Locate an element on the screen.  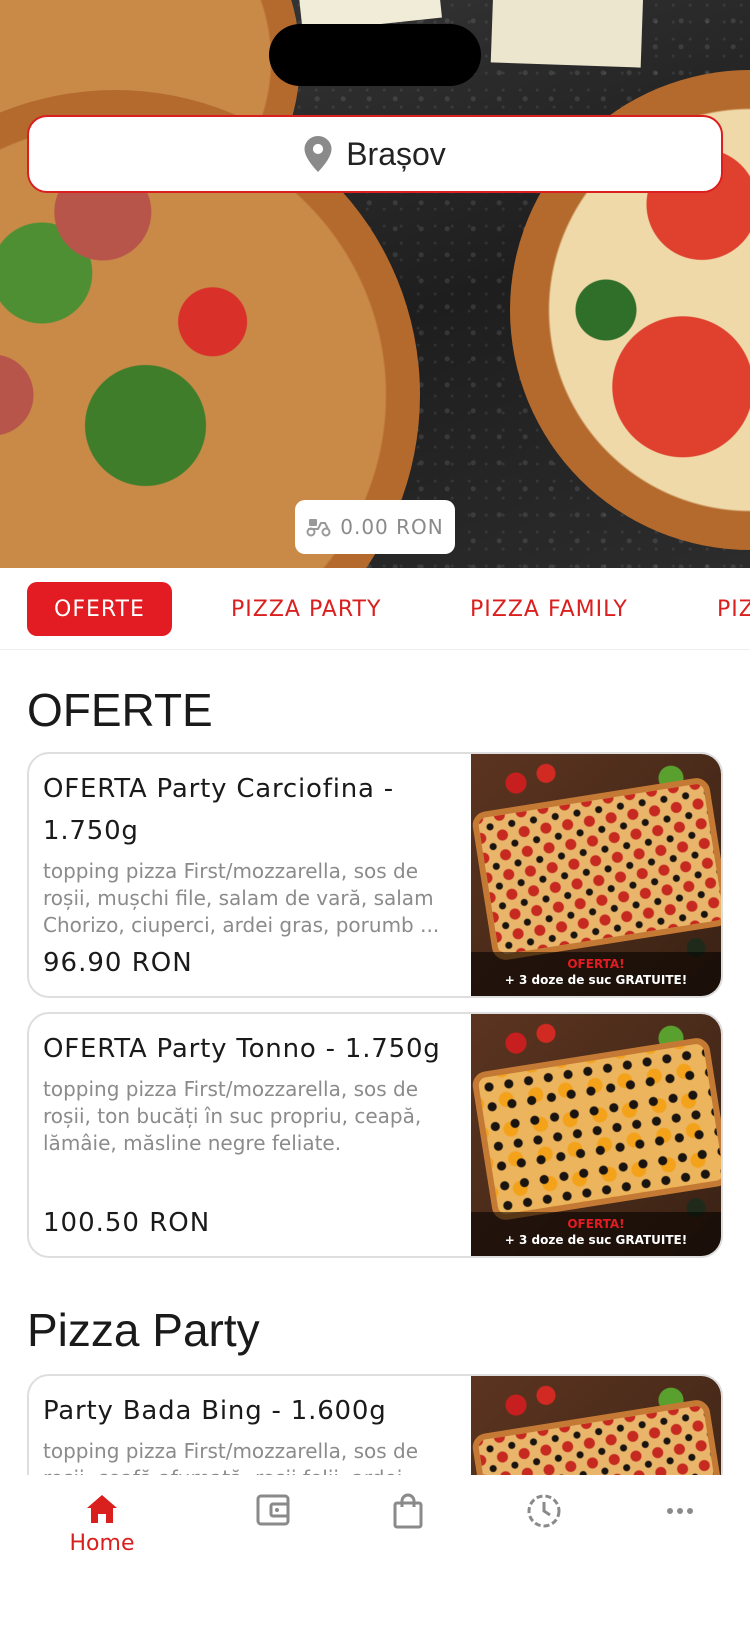
cart-total-badge: 0.00 RON is located at coordinates (375, 527).